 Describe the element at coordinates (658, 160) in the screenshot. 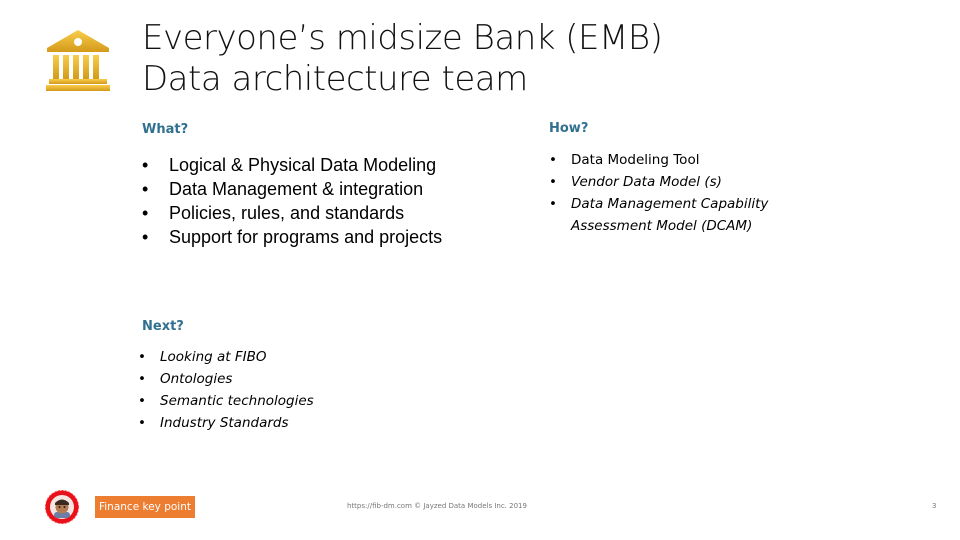

I see `list-item: • Data Modeling Tool` at that location.